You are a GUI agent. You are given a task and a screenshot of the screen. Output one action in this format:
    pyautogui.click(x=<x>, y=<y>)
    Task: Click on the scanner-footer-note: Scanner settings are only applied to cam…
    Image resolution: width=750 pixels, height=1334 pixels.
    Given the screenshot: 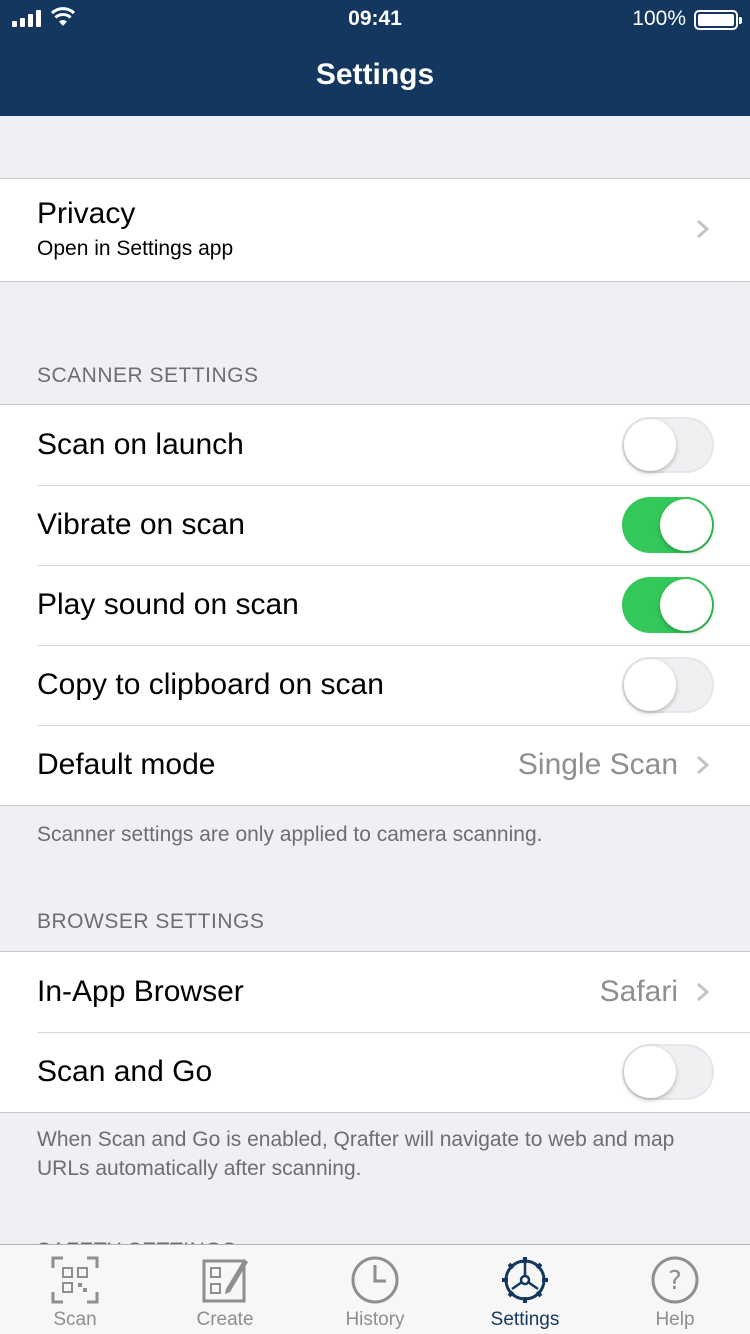 What is the action you would take?
    pyautogui.click(x=290, y=834)
    